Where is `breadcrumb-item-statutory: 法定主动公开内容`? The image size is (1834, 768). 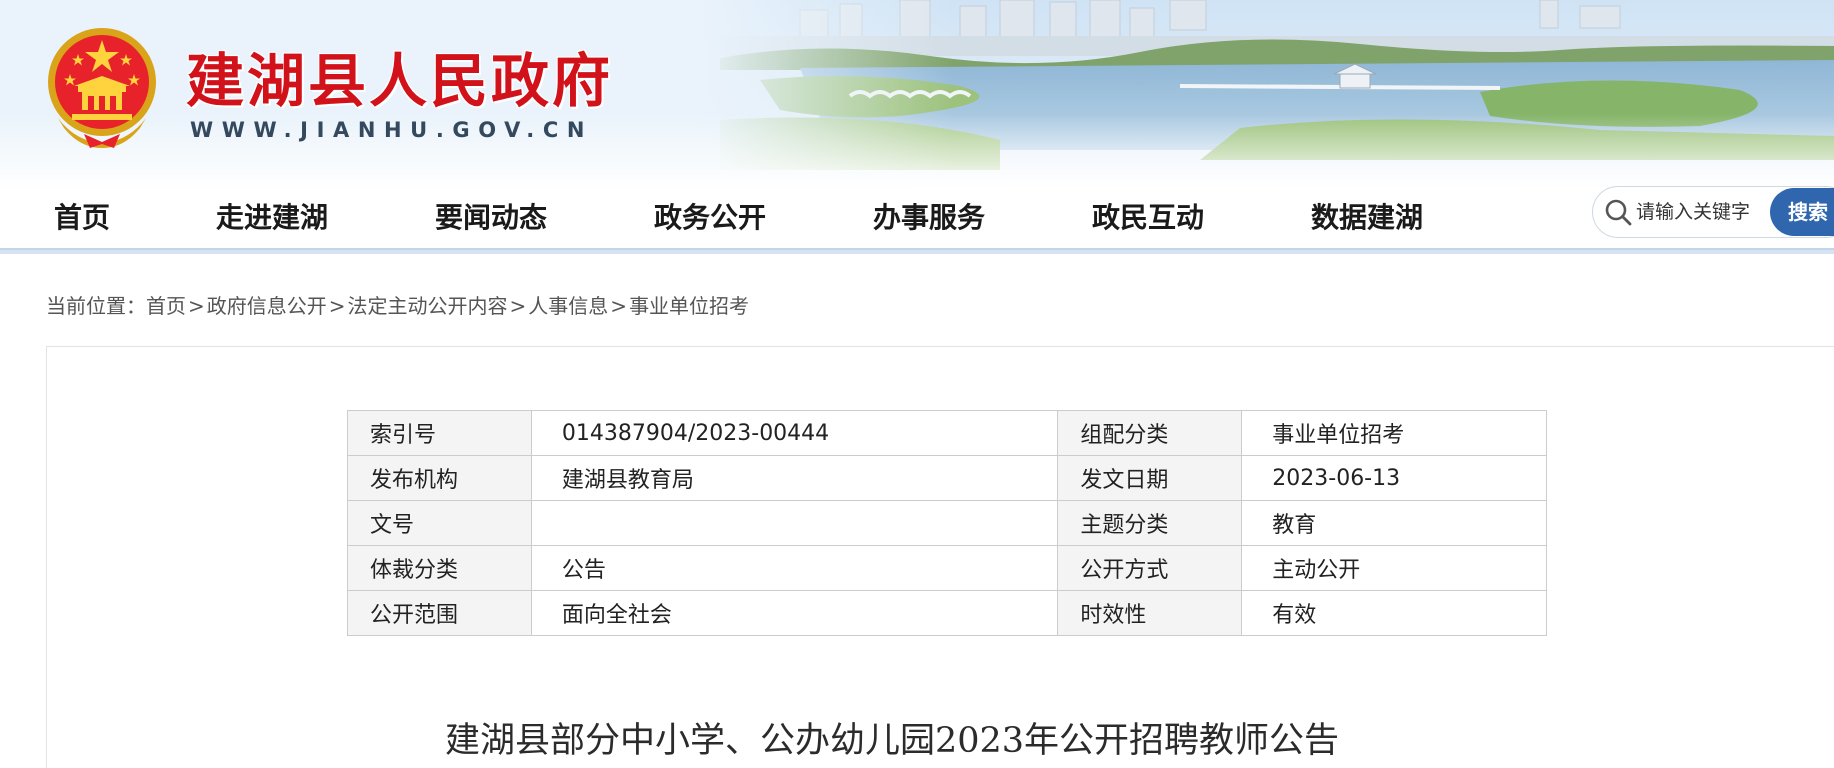
breadcrumb-item-statutory: 法定主动公开内容 is located at coordinates (428, 306).